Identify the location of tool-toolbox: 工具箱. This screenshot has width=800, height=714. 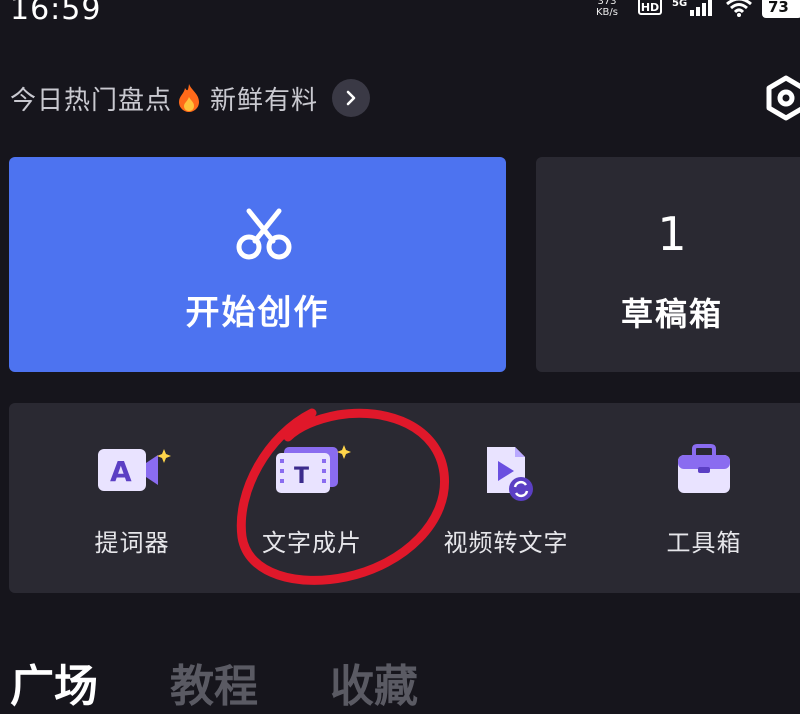
(704, 508).